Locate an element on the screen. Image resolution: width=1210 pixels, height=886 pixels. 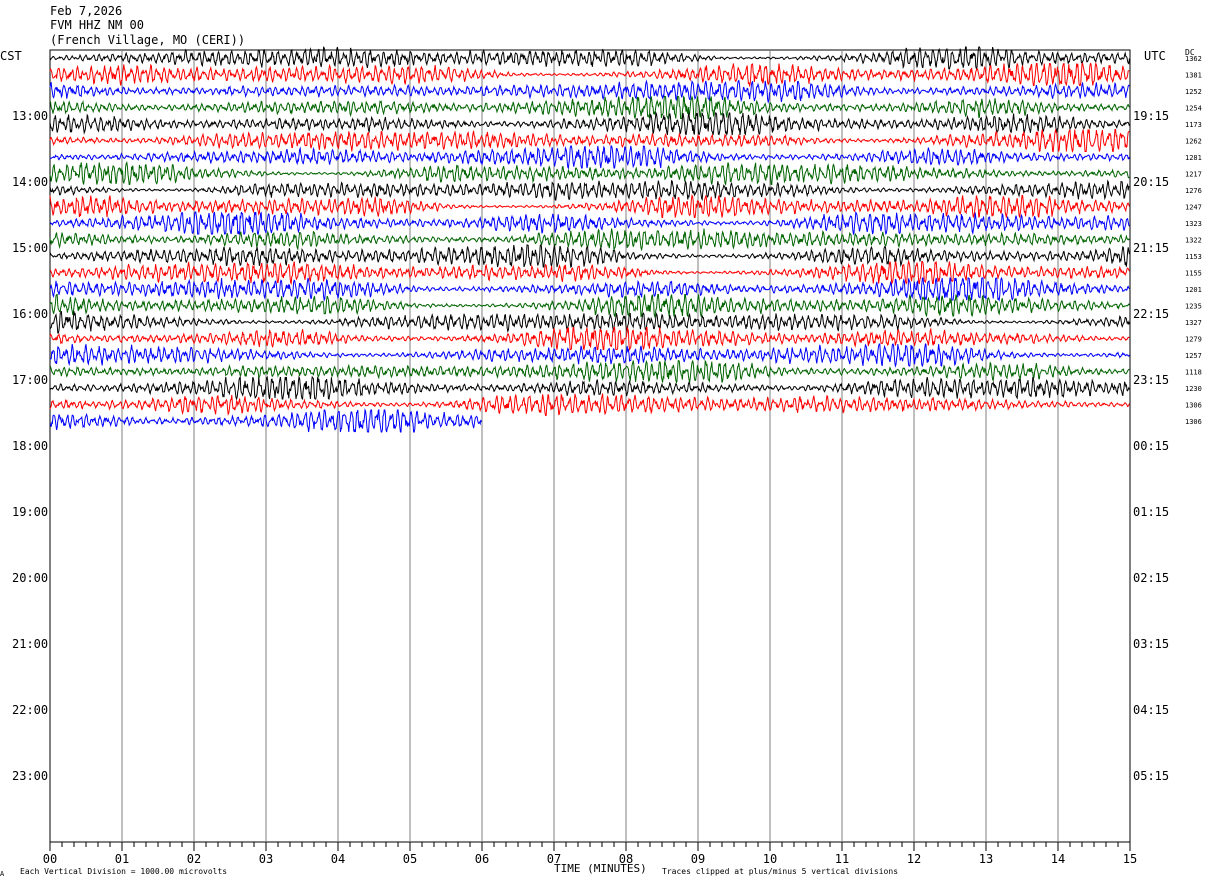
dc-offset-label: 1281 is located at coordinates (1193, 158).